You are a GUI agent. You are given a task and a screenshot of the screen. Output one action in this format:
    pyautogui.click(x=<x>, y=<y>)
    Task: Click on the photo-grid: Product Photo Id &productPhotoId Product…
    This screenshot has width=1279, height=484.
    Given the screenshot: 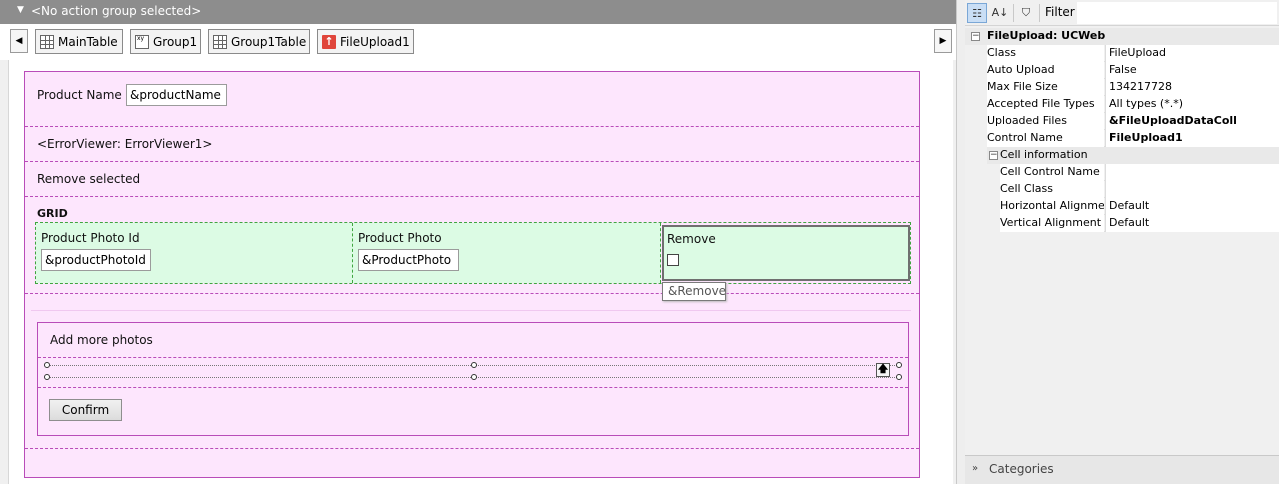 What is the action you would take?
    pyautogui.click(x=473, y=253)
    